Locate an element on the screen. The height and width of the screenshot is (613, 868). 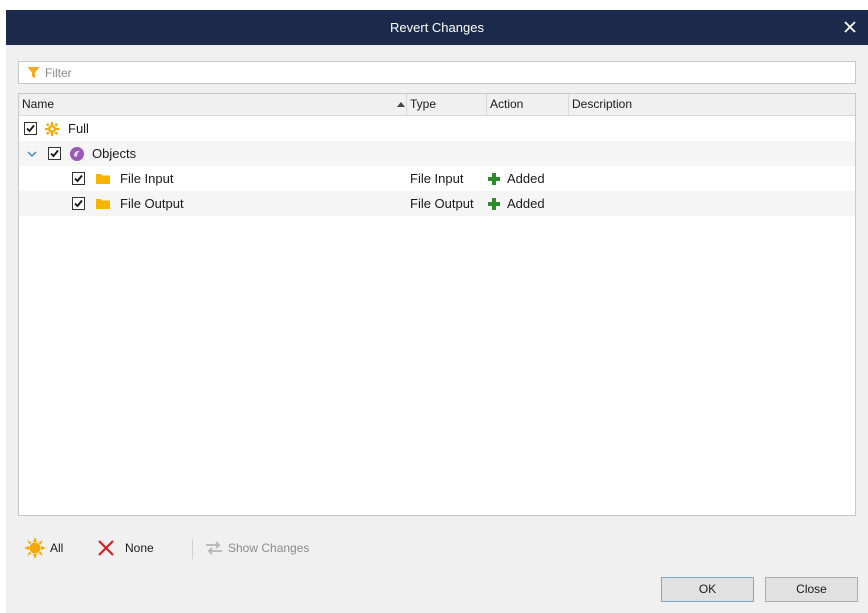
sort-ascending-icon is located at coordinates (401, 104).